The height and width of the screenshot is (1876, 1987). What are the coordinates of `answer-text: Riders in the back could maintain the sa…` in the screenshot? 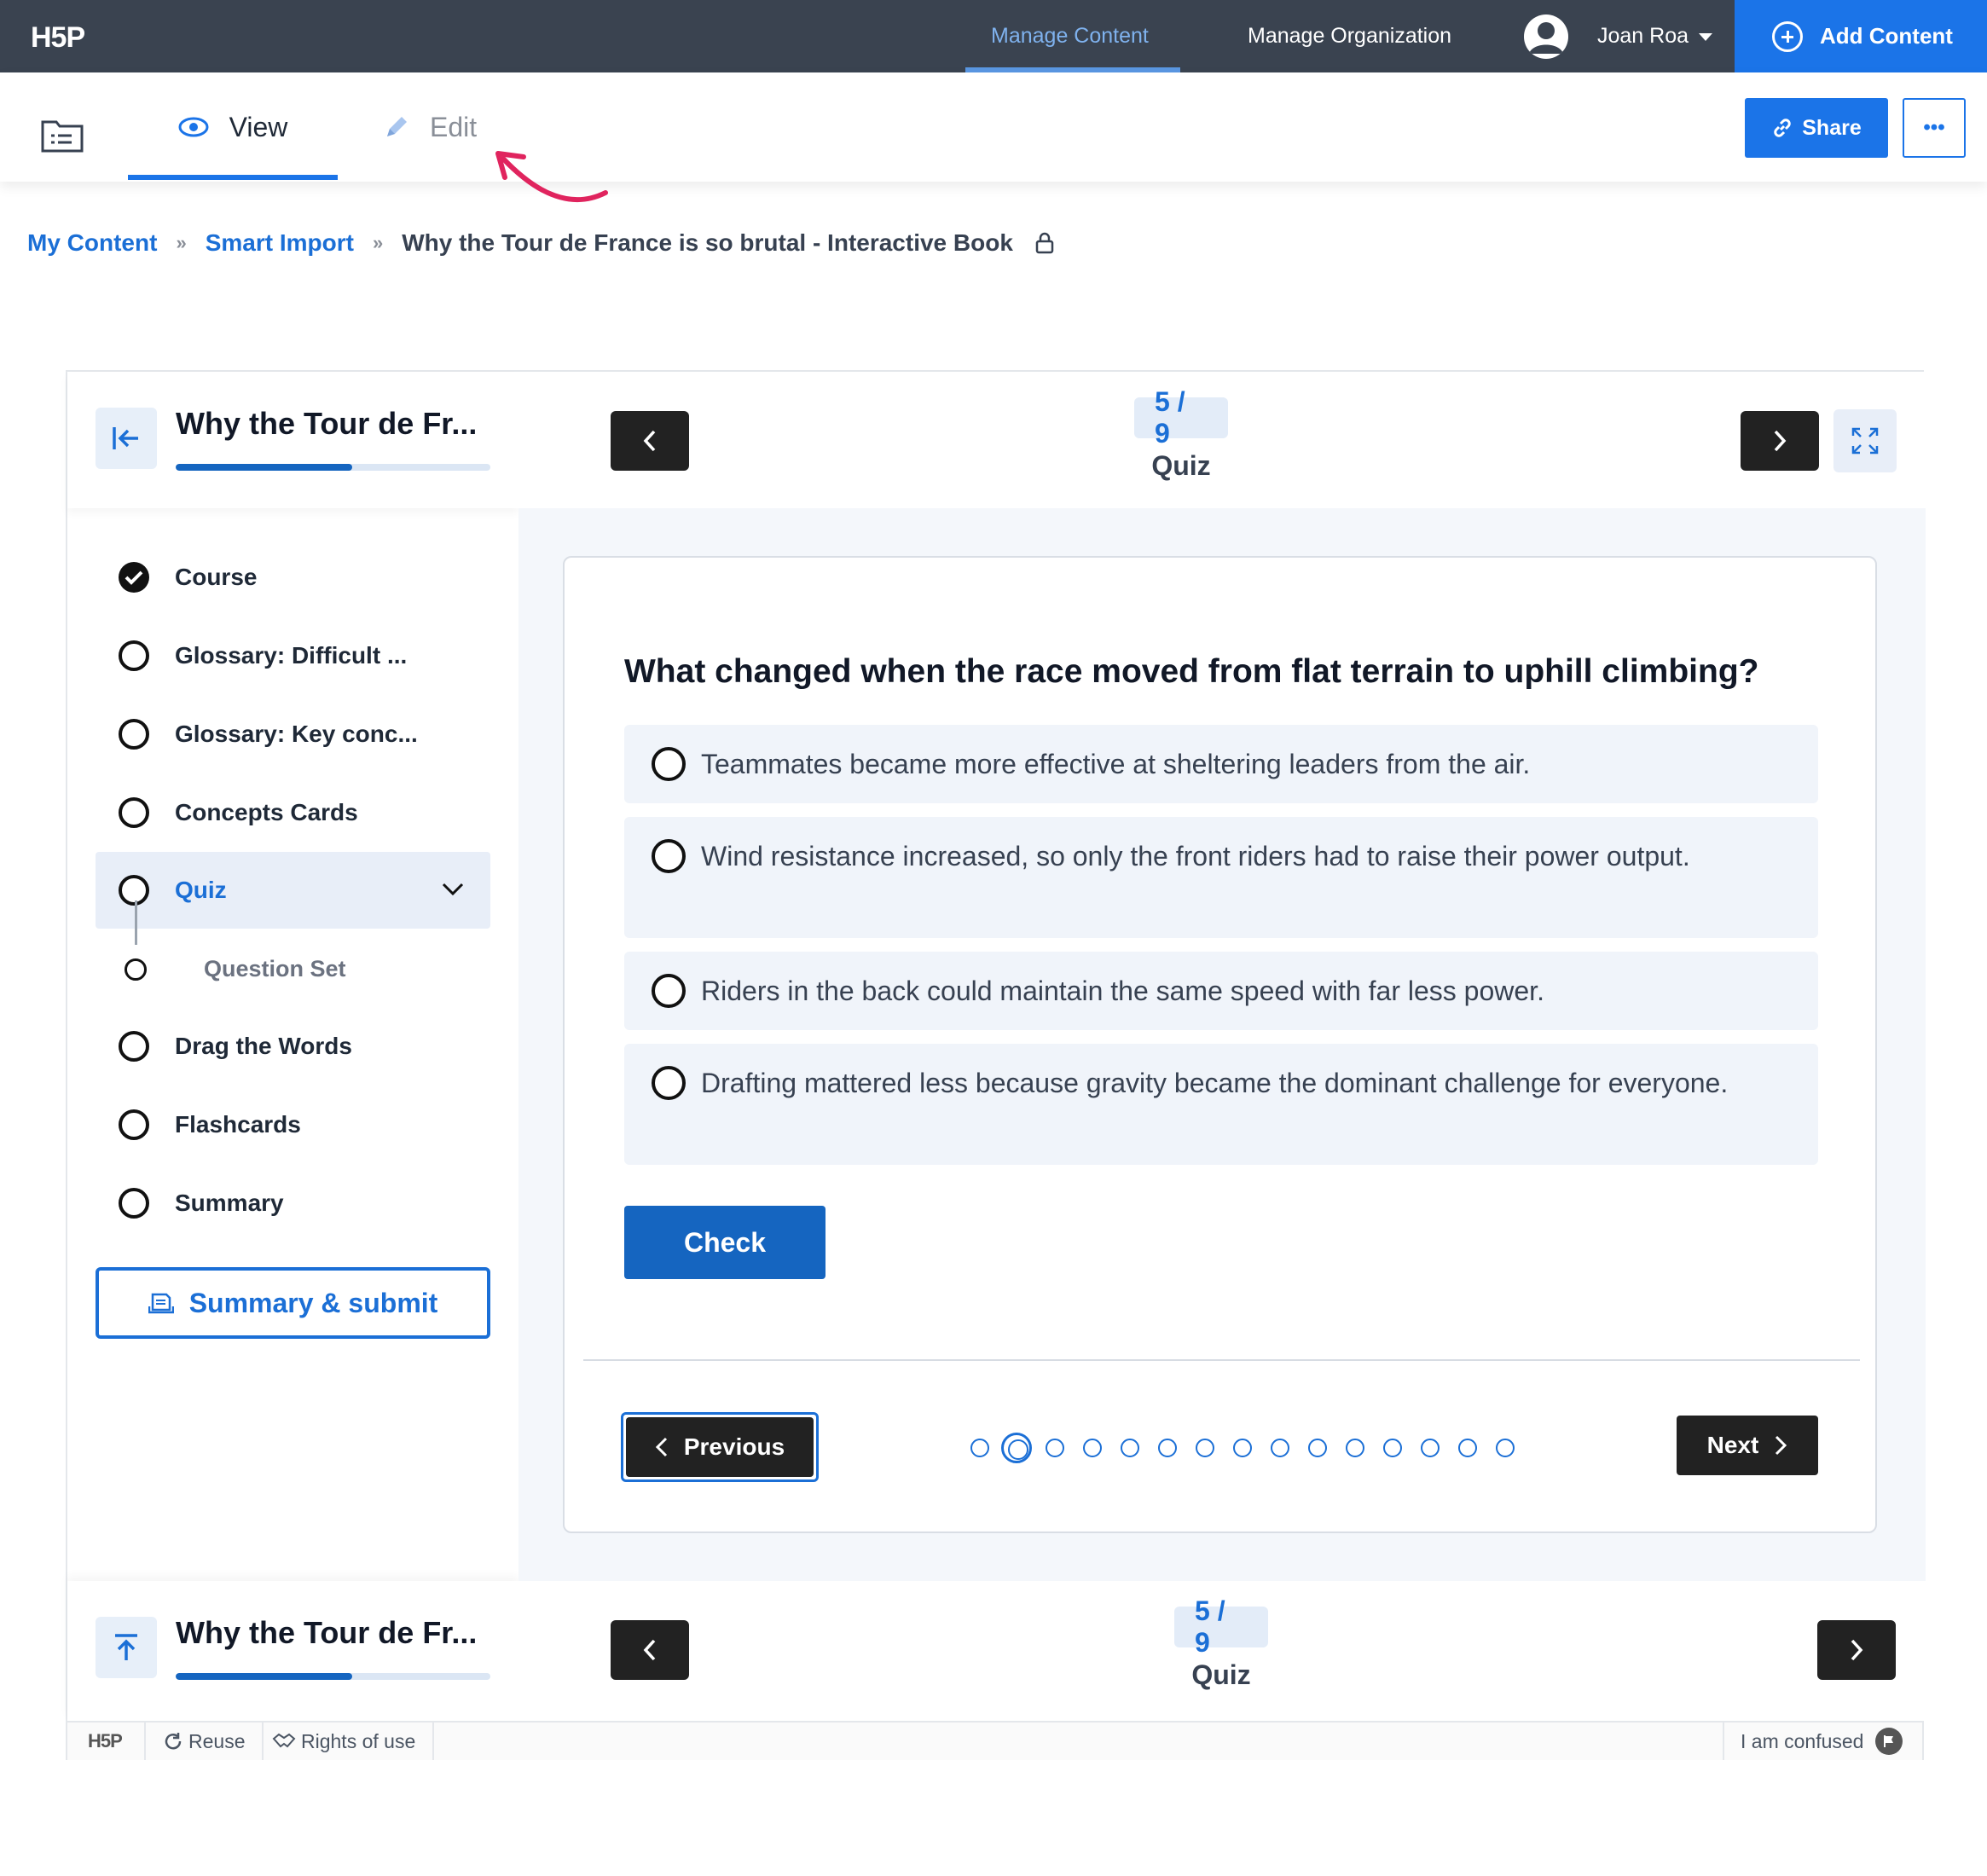 It's located at (1122, 991).